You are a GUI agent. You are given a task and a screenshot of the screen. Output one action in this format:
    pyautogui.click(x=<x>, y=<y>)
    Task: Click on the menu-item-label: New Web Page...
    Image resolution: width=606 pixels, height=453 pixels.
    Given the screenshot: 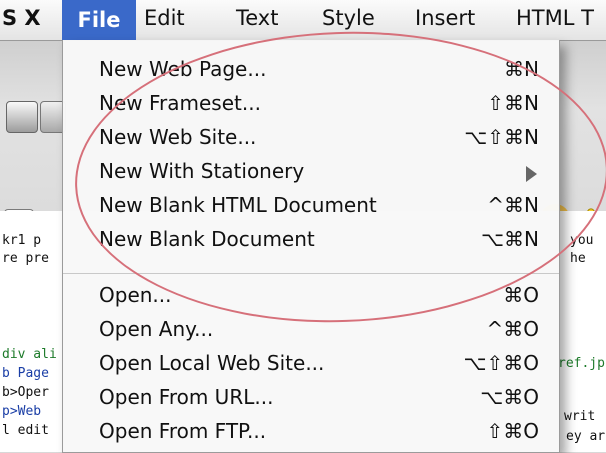 What is the action you would take?
    pyautogui.click(x=183, y=69)
    